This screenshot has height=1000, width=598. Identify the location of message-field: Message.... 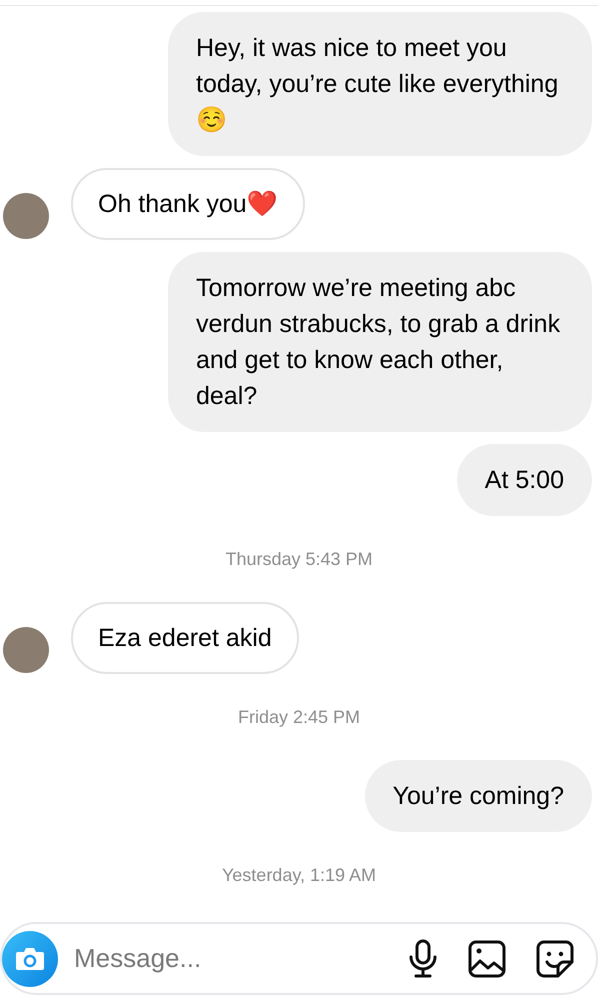
(299, 958).